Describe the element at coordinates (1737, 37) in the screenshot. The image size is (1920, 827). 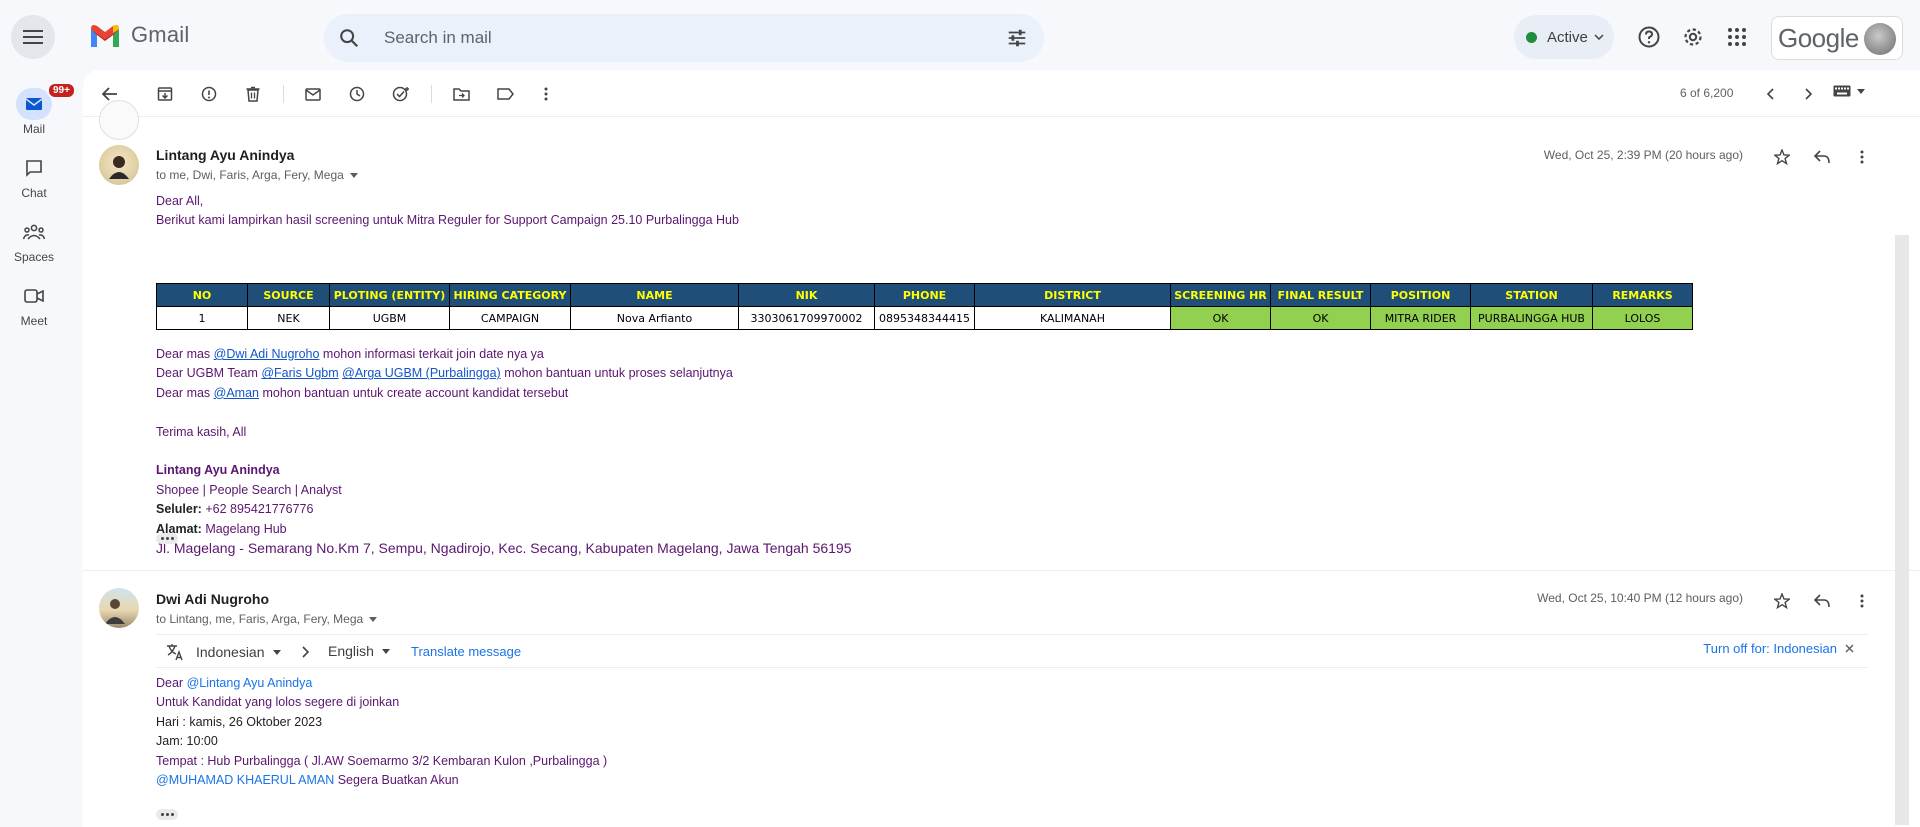
I see `apps-button` at that location.